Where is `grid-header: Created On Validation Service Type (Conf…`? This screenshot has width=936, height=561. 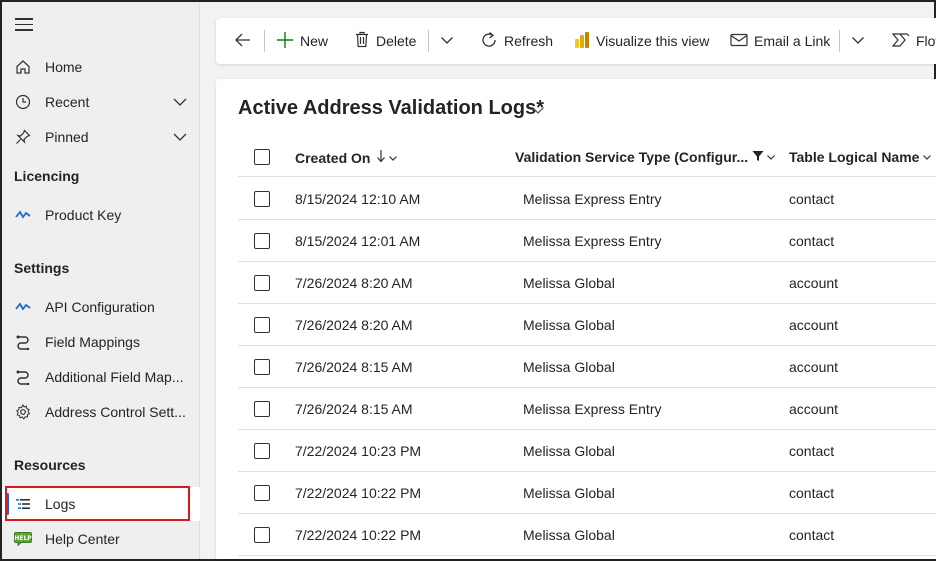 grid-header: Created On Validation Service Type (Conf… is located at coordinates (587, 157).